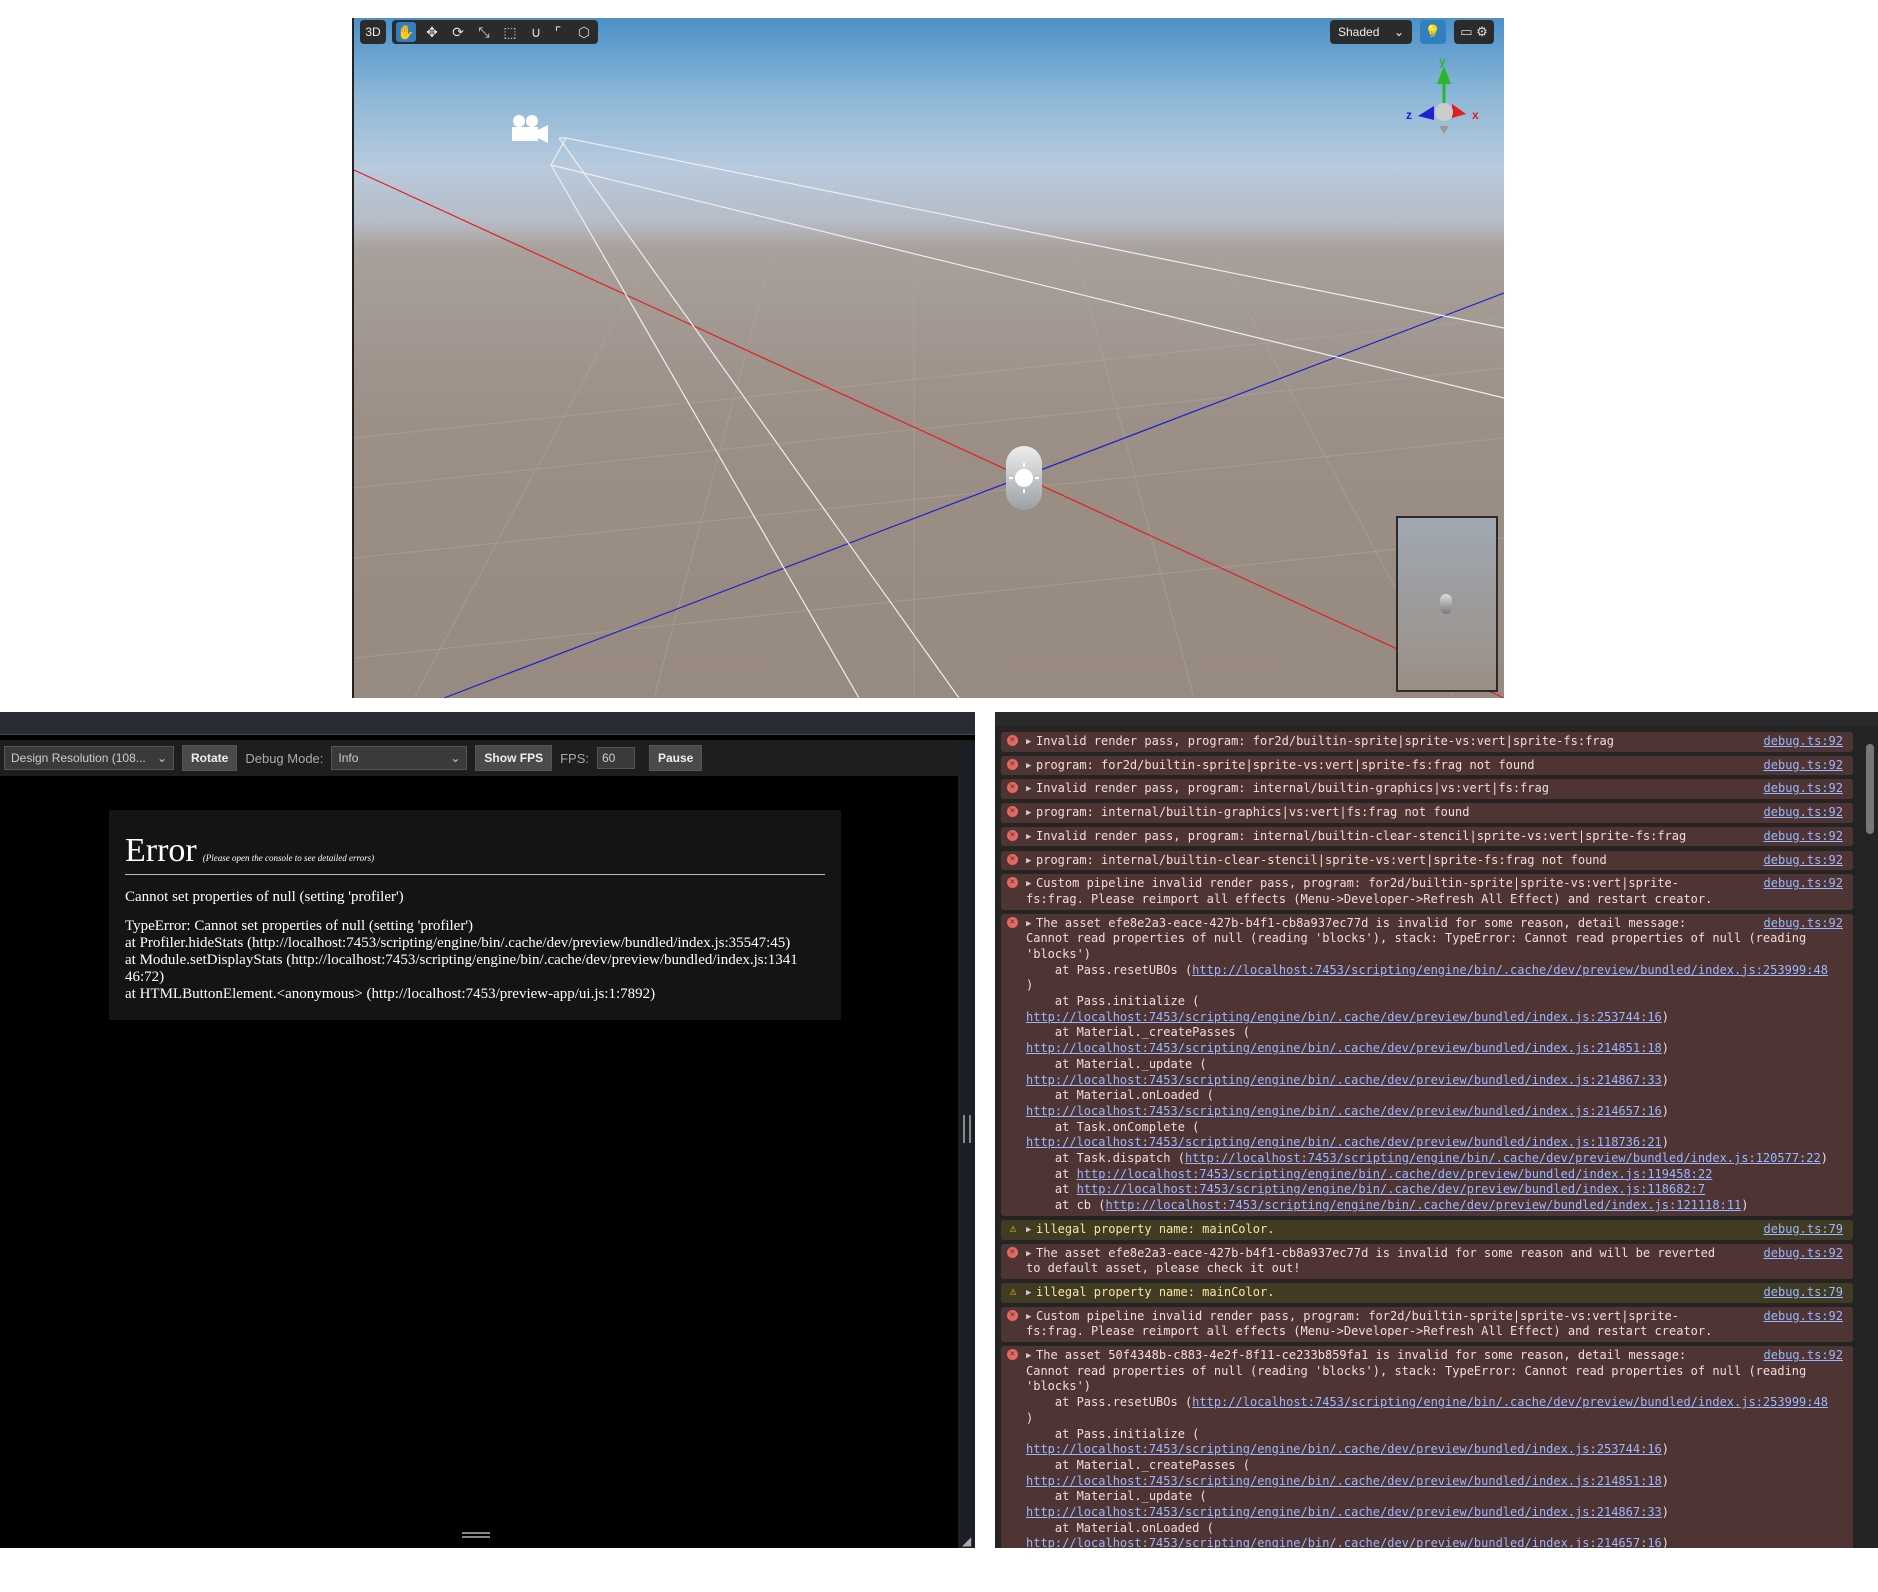 This screenshot has width=1878, height=1592. I want to click on gizmo-x-label: x, so click(1475, 115).